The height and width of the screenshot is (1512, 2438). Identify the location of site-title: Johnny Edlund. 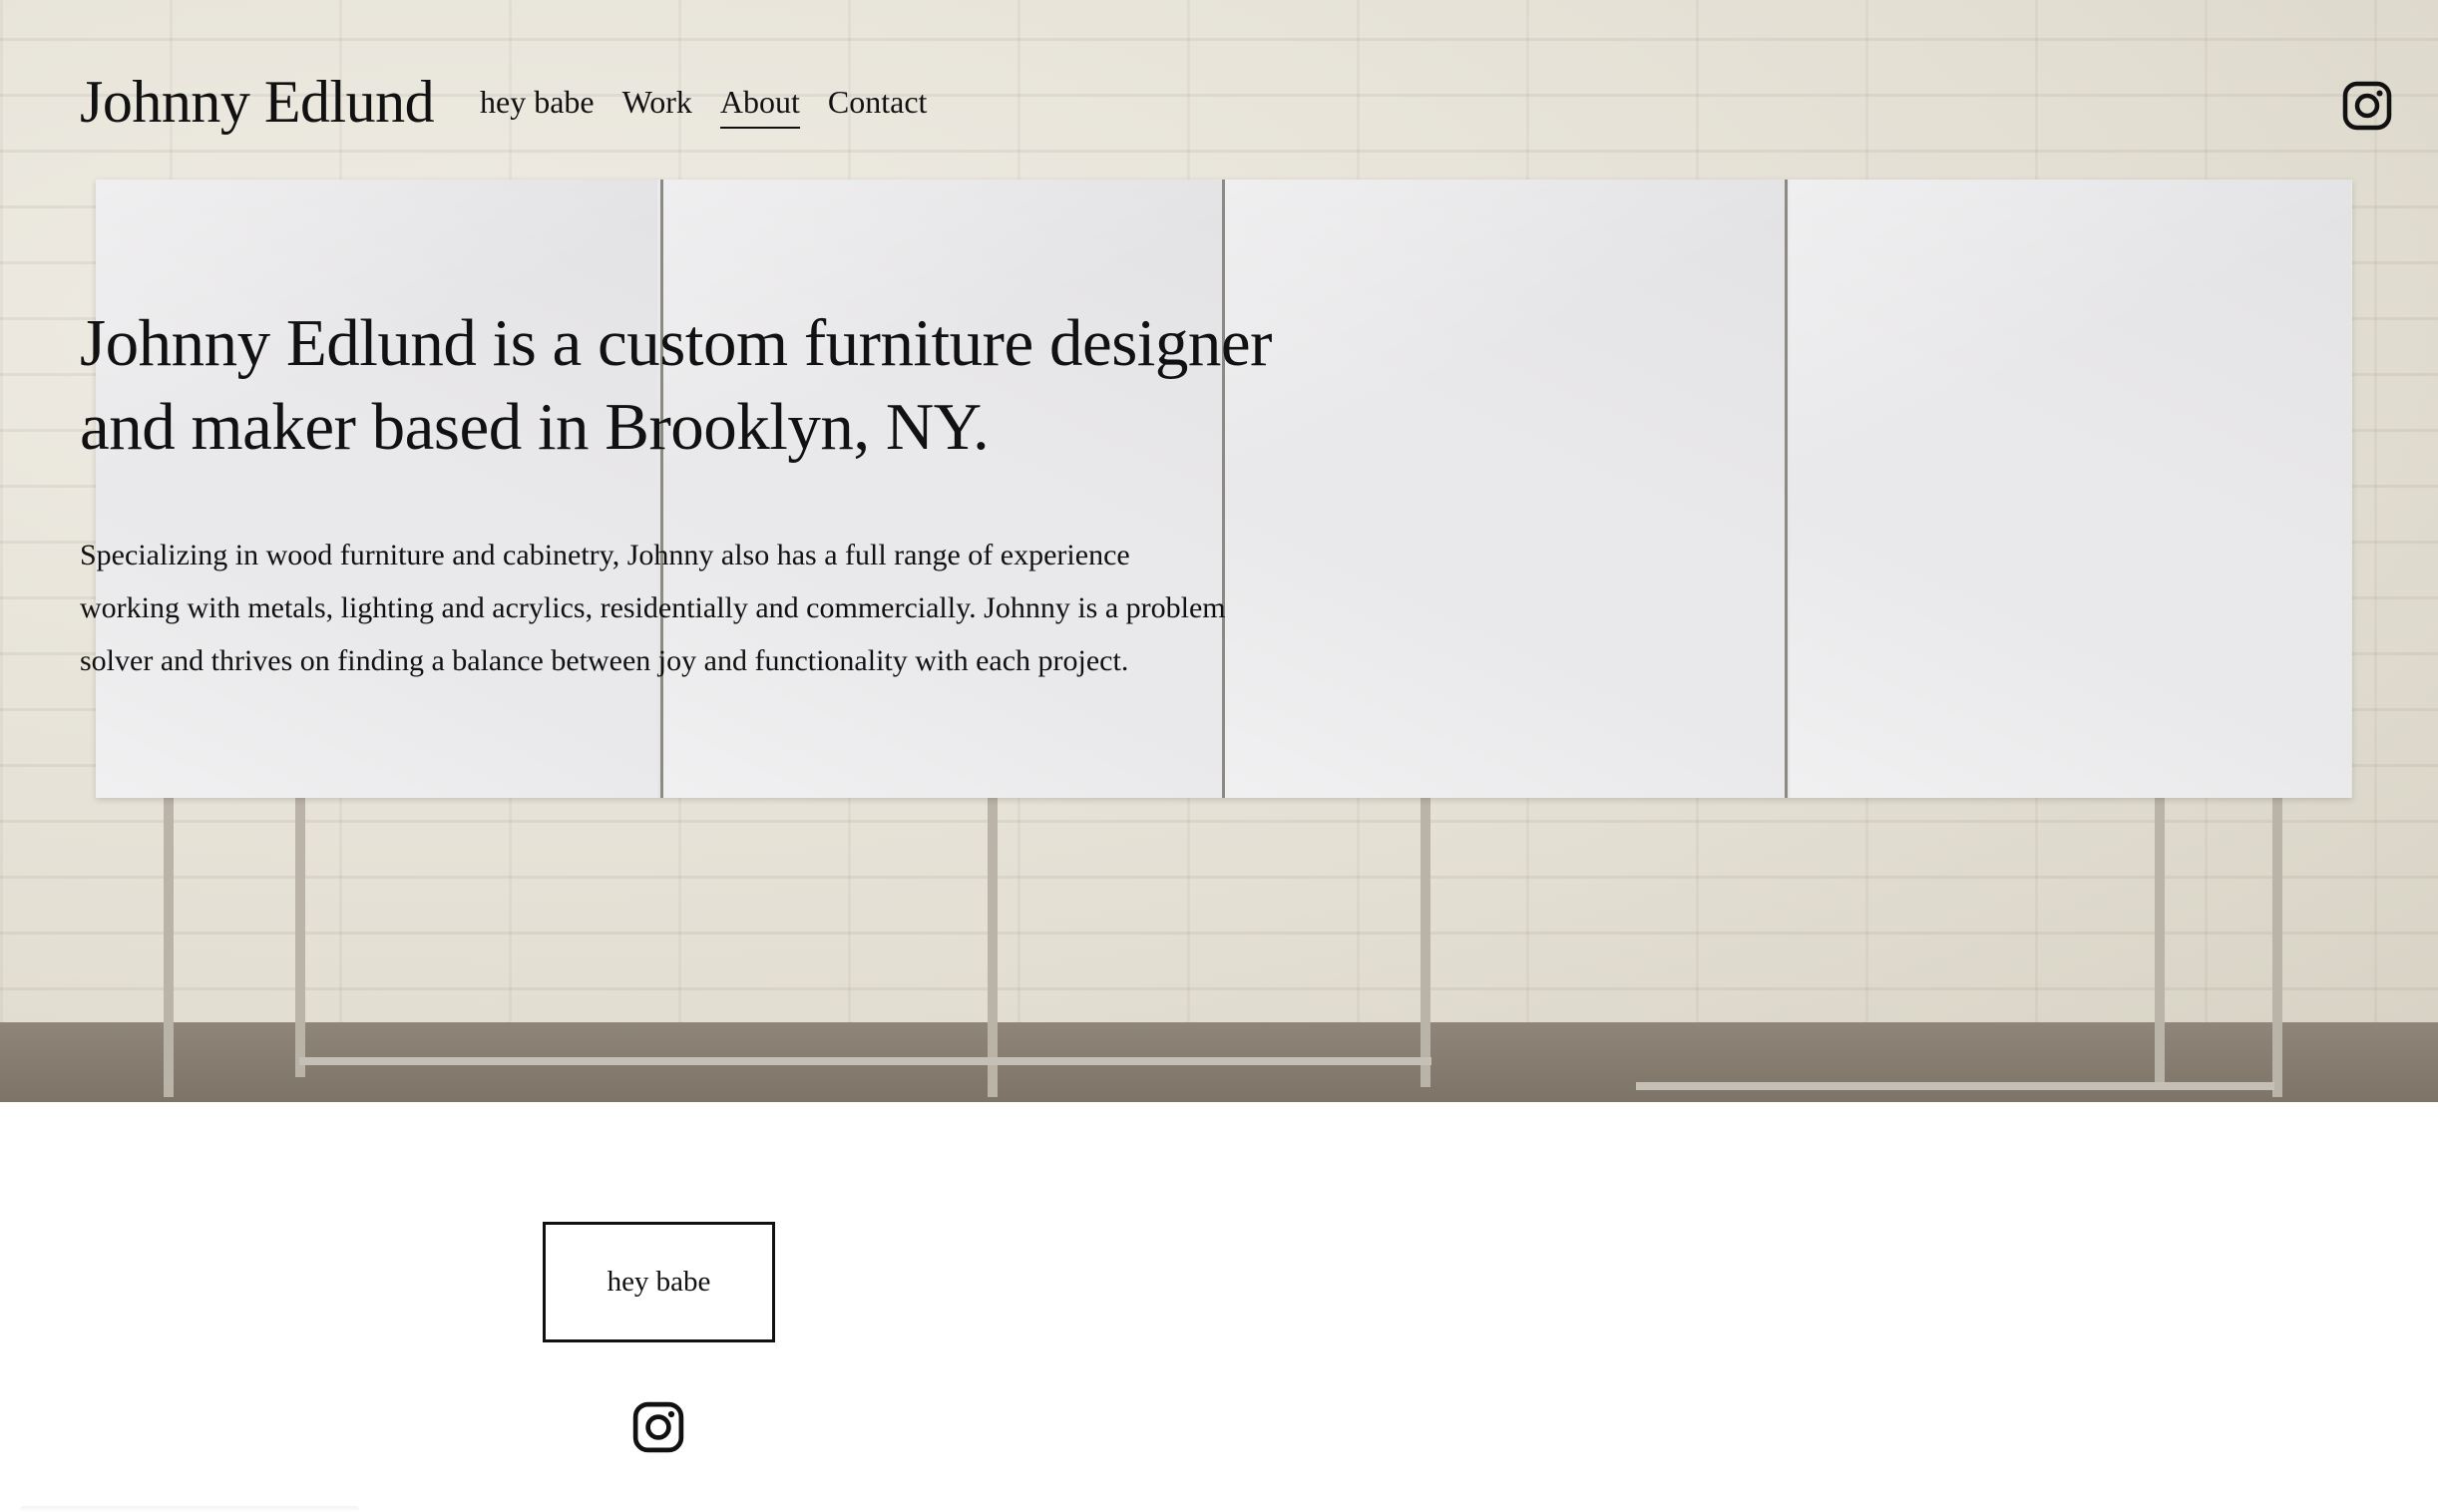
(258, 102).